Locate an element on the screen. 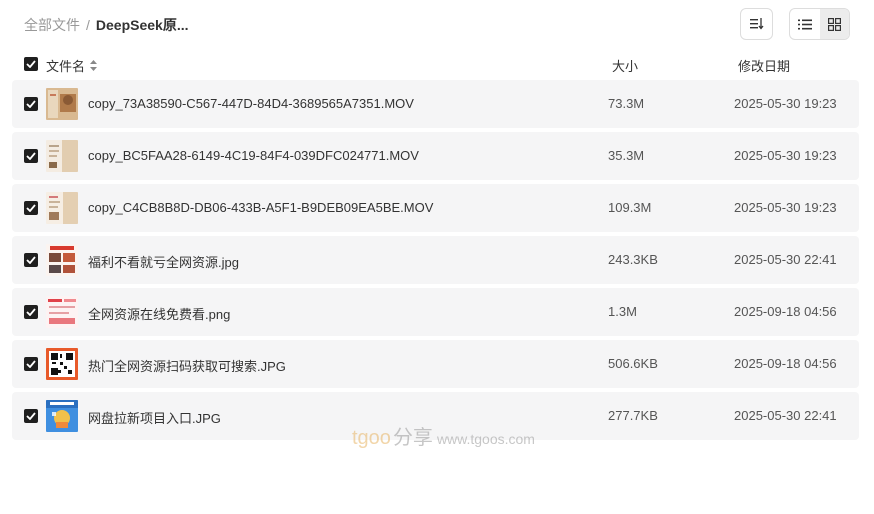  watermark-brand-cn: 分享 is located at coordinates (412, 438).